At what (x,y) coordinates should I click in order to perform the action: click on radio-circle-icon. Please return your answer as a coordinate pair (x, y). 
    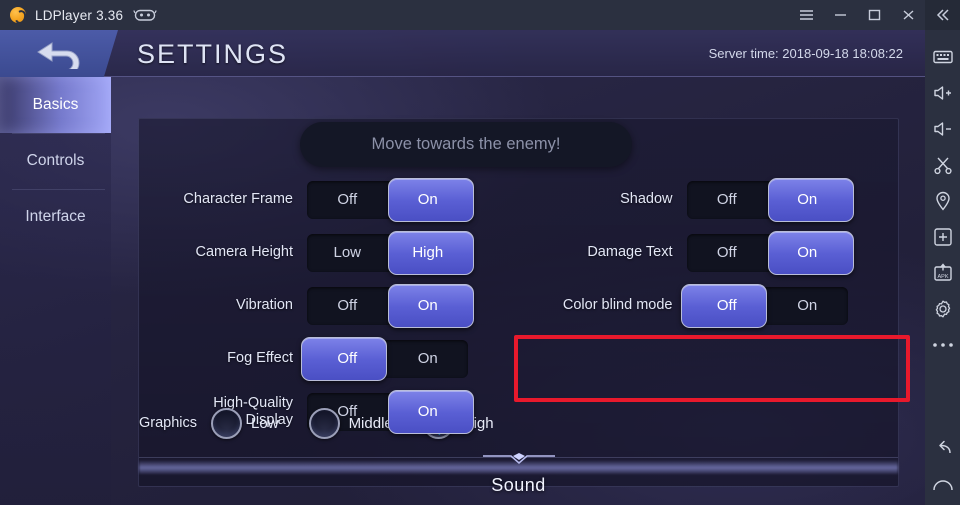
    Looking at the image, I should click on (227, 423).